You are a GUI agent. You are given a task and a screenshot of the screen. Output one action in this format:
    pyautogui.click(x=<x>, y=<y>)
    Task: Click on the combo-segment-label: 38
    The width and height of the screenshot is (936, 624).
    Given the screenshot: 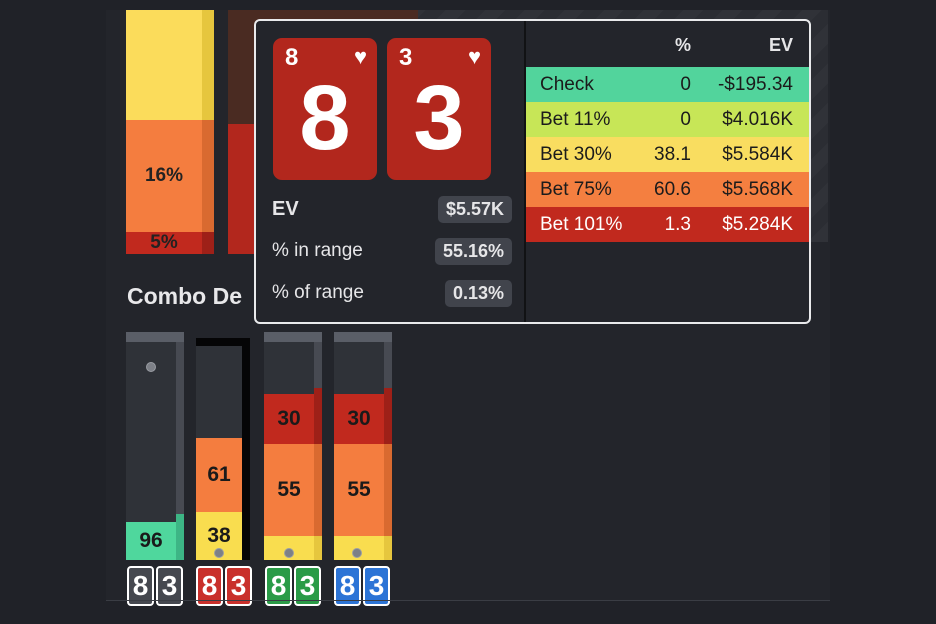 What is the action you would take?
    pyautogui.click(x=219, y=535)
    